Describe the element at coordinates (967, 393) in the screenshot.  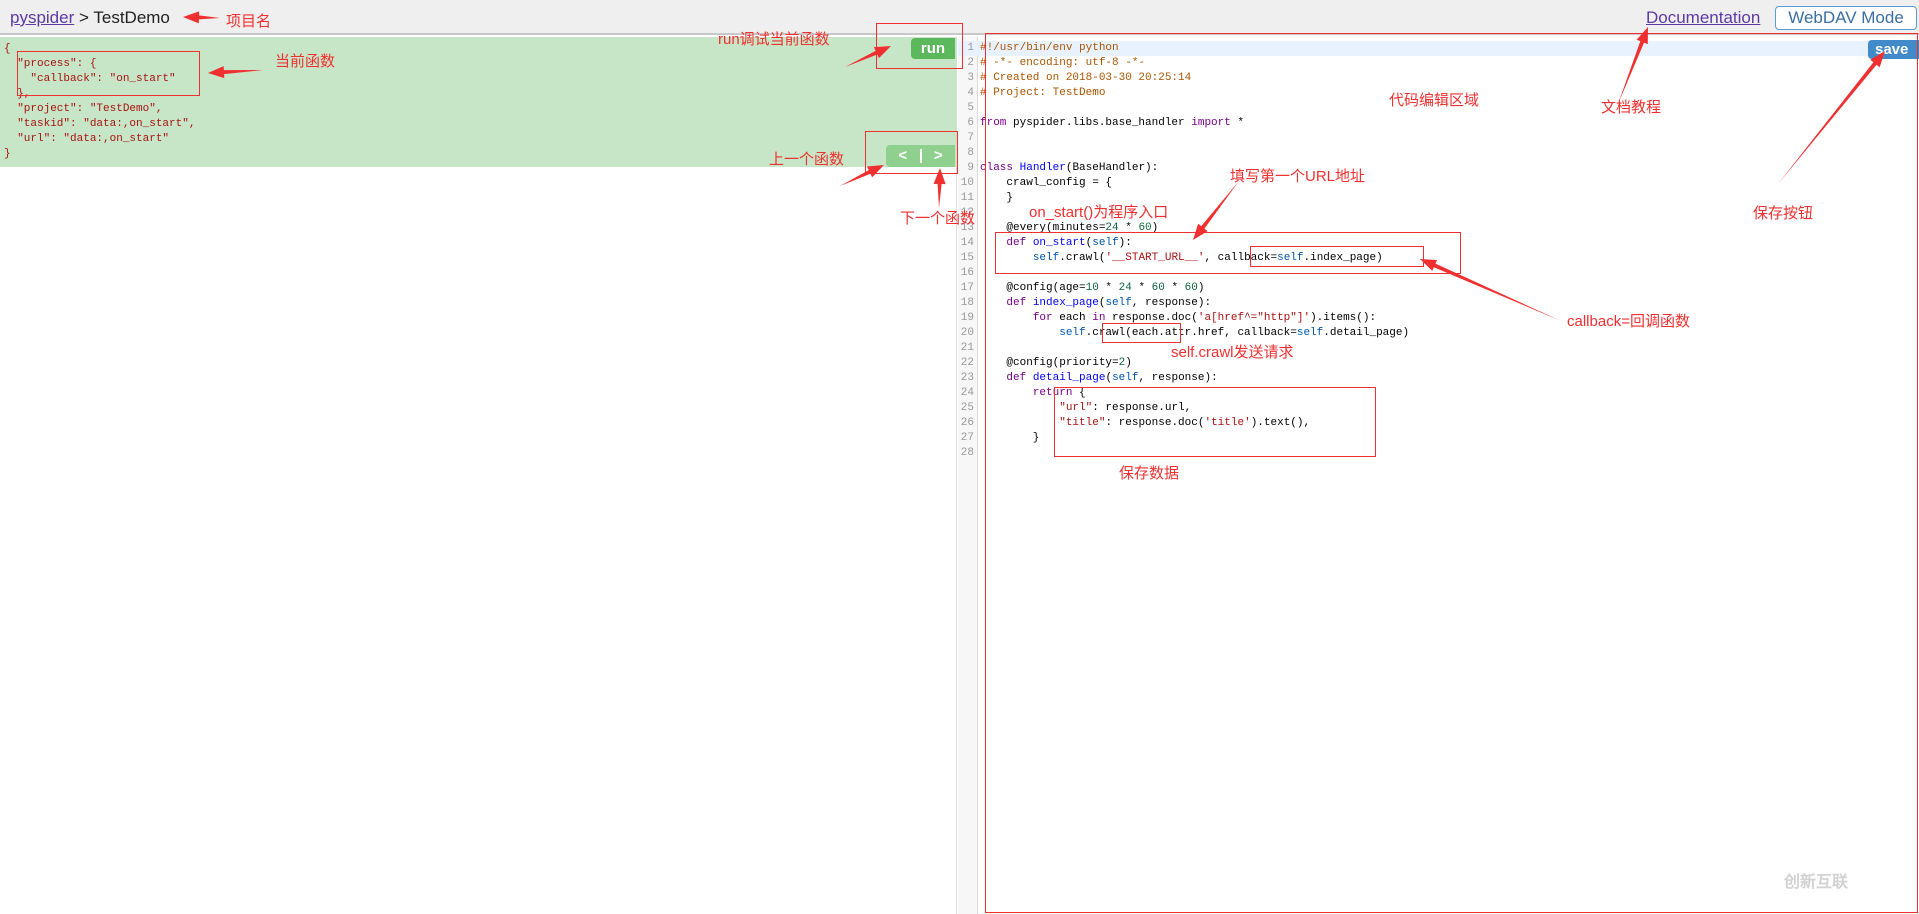
I see `line-number: 24` at that location.